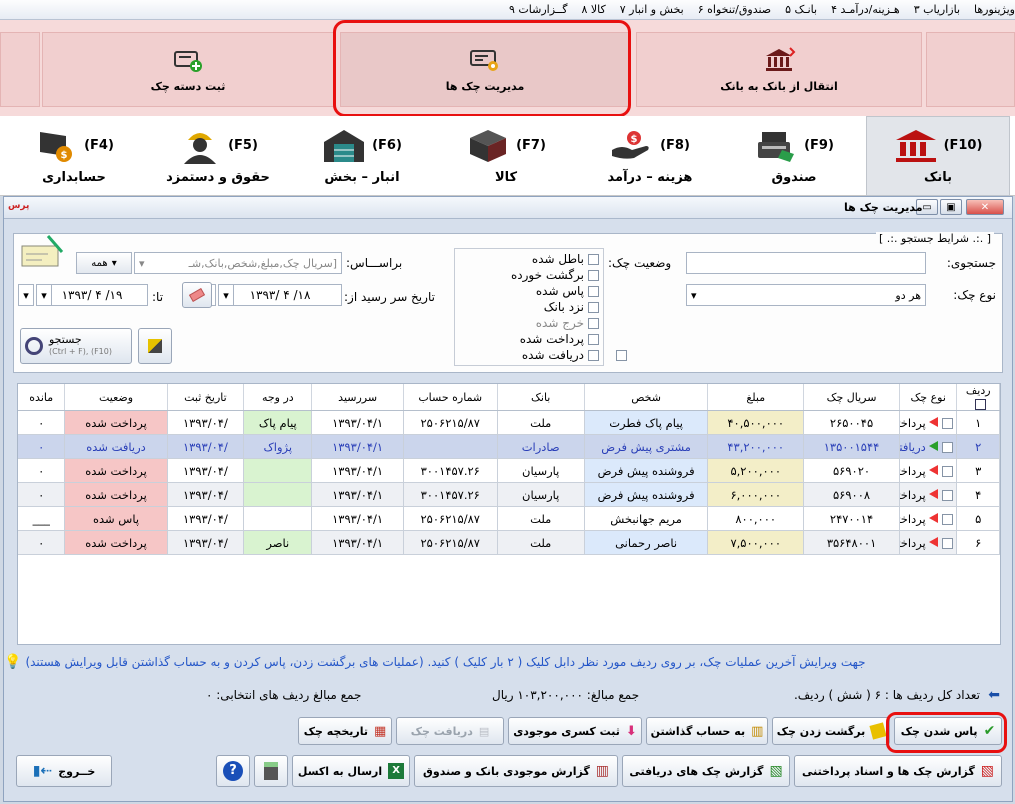 The width and height of the screenshot is (1015, 804). What do you see at coordinates (621, 355) in the screenshot?
I see `select-all-status-checkbox` at bounding box center [621, 355].